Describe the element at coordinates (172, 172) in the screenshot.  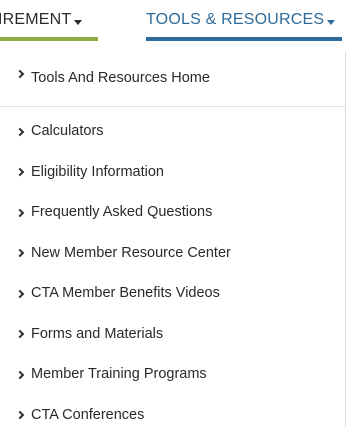
I see `menu-item-eligibility-information: Eligibility Information` at that location.